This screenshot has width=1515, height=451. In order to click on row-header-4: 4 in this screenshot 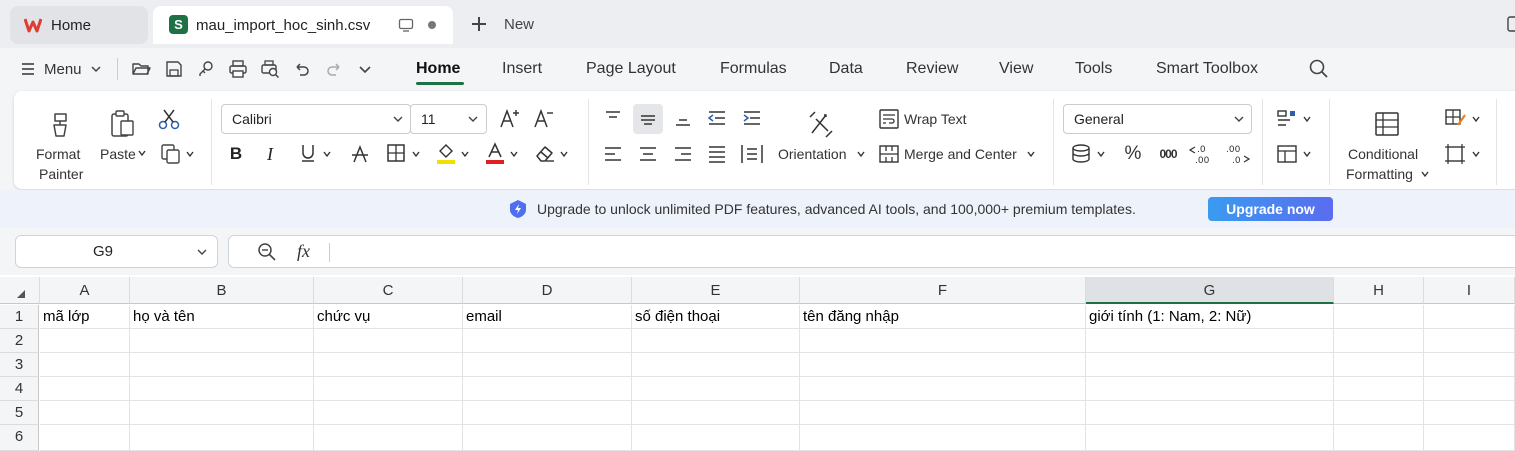, I will do `click(19, 389)`.